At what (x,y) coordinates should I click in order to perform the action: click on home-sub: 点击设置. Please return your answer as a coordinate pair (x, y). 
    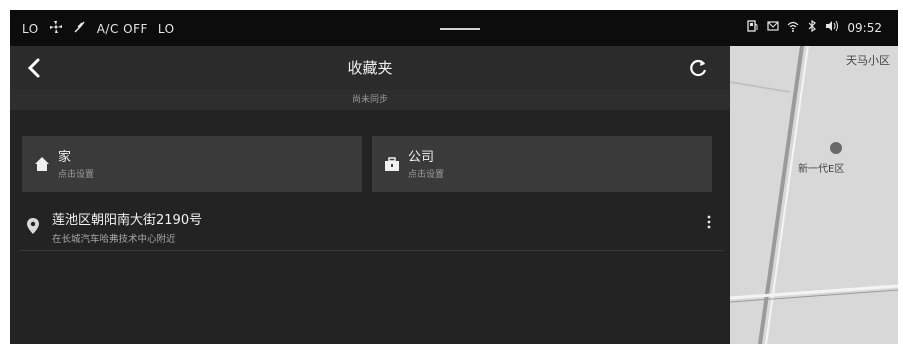
    Looking at the image, I should click on (76, 175).